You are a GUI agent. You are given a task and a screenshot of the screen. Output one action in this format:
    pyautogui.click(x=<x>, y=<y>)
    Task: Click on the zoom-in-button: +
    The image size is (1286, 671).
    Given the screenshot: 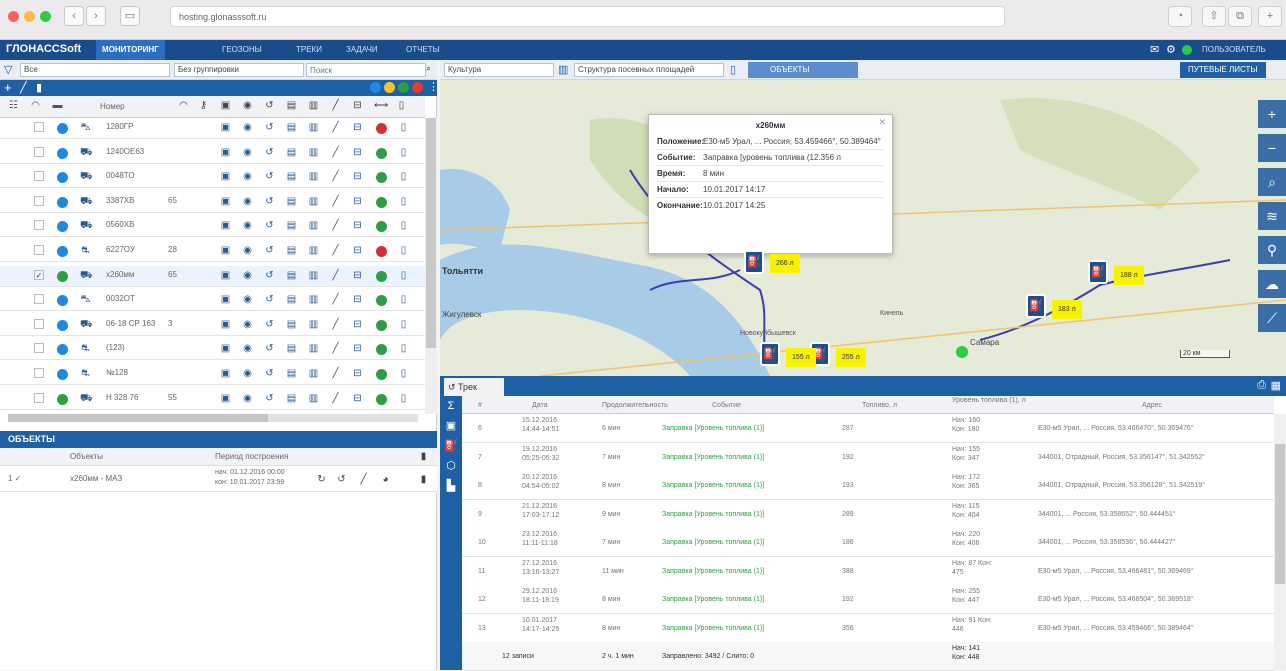 What is the action you would take?
    pyautogui.click(x=1272, y=114)
    